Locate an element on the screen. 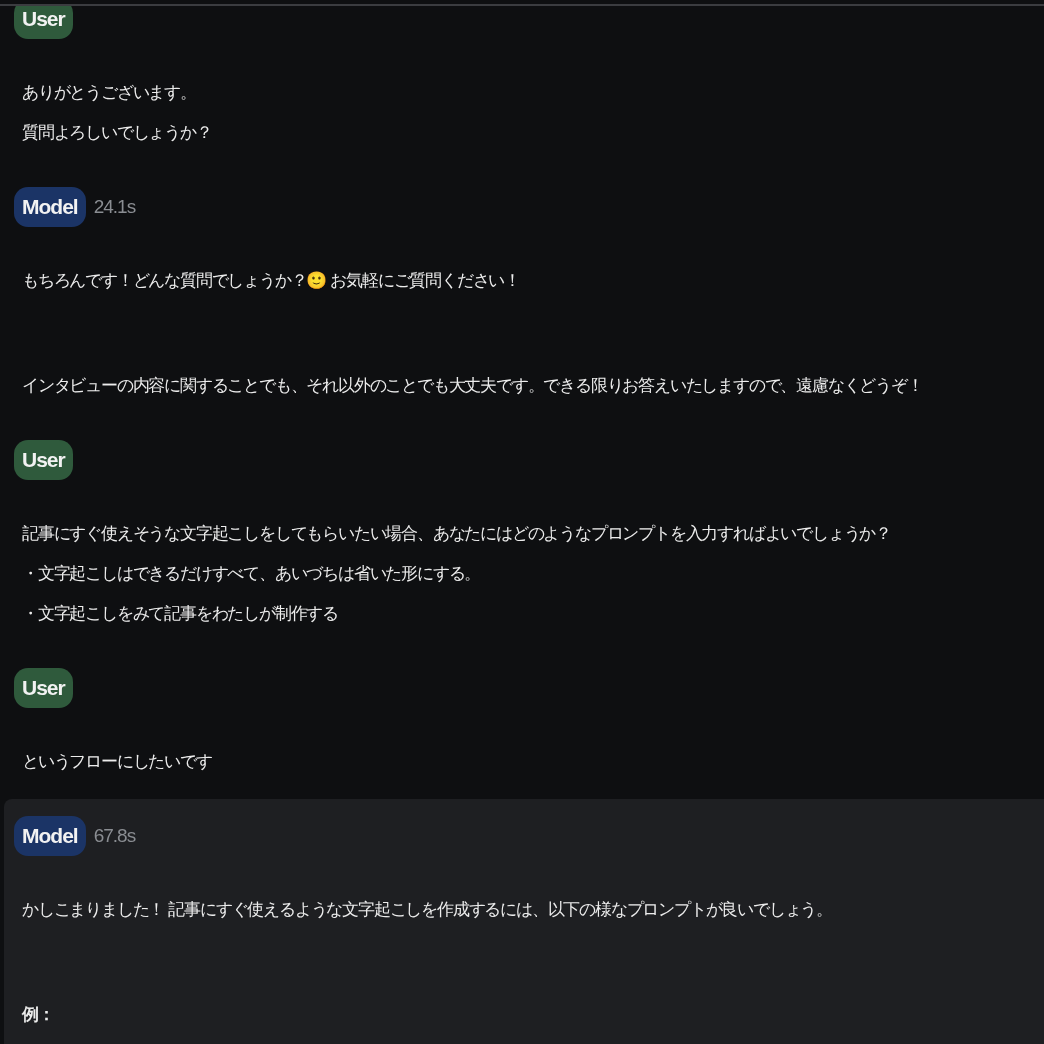  message-text: 質問よろしいでしょうか？ is located at coordinates (117, 132).